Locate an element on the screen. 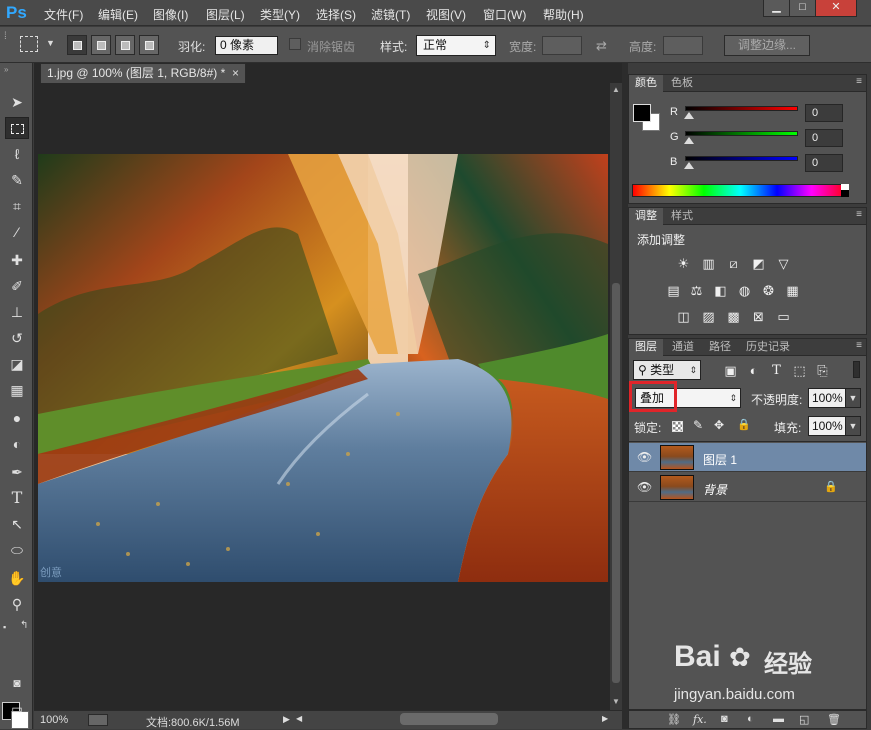 The width and height of the screenshot is (871, 730). swap-arrows-icon: ⇄ is located at coordinates (601, 46).